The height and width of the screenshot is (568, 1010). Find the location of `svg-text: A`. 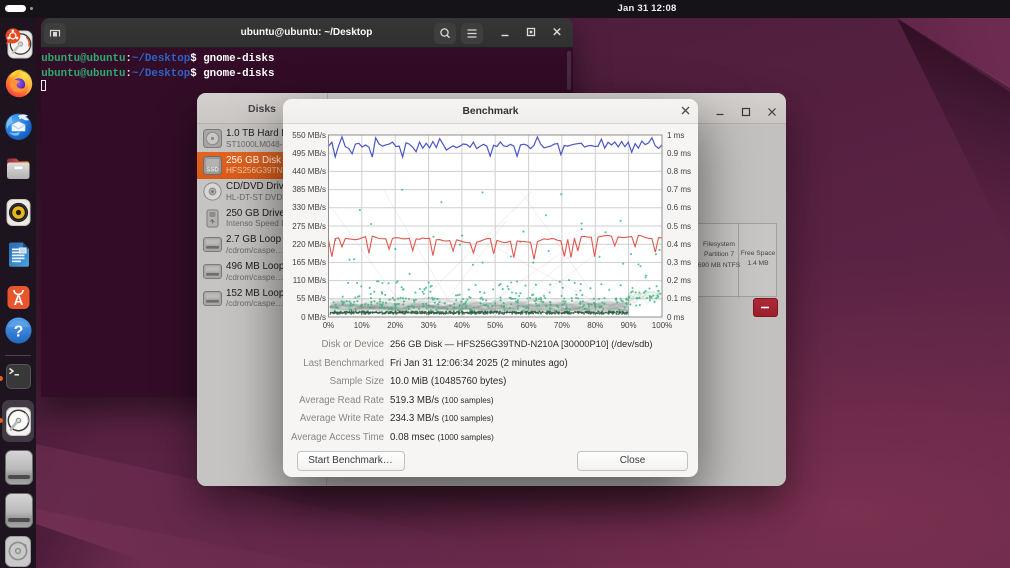

svg-text: A is located at coordinates (19, 300).